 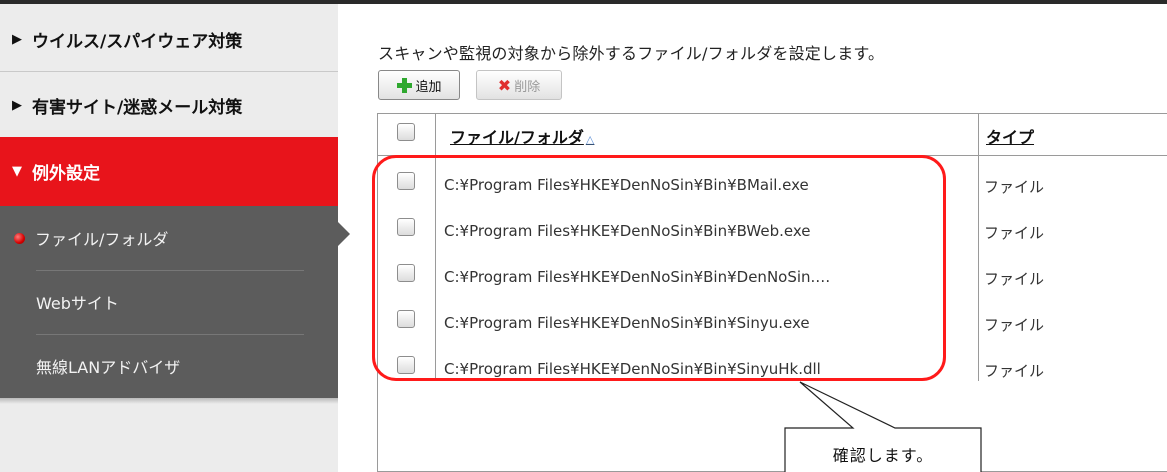 What do you see at coordinates (883, 455) in the screenshot?
I see `callout-text: 確認します。` at bounding box center [883, 455].